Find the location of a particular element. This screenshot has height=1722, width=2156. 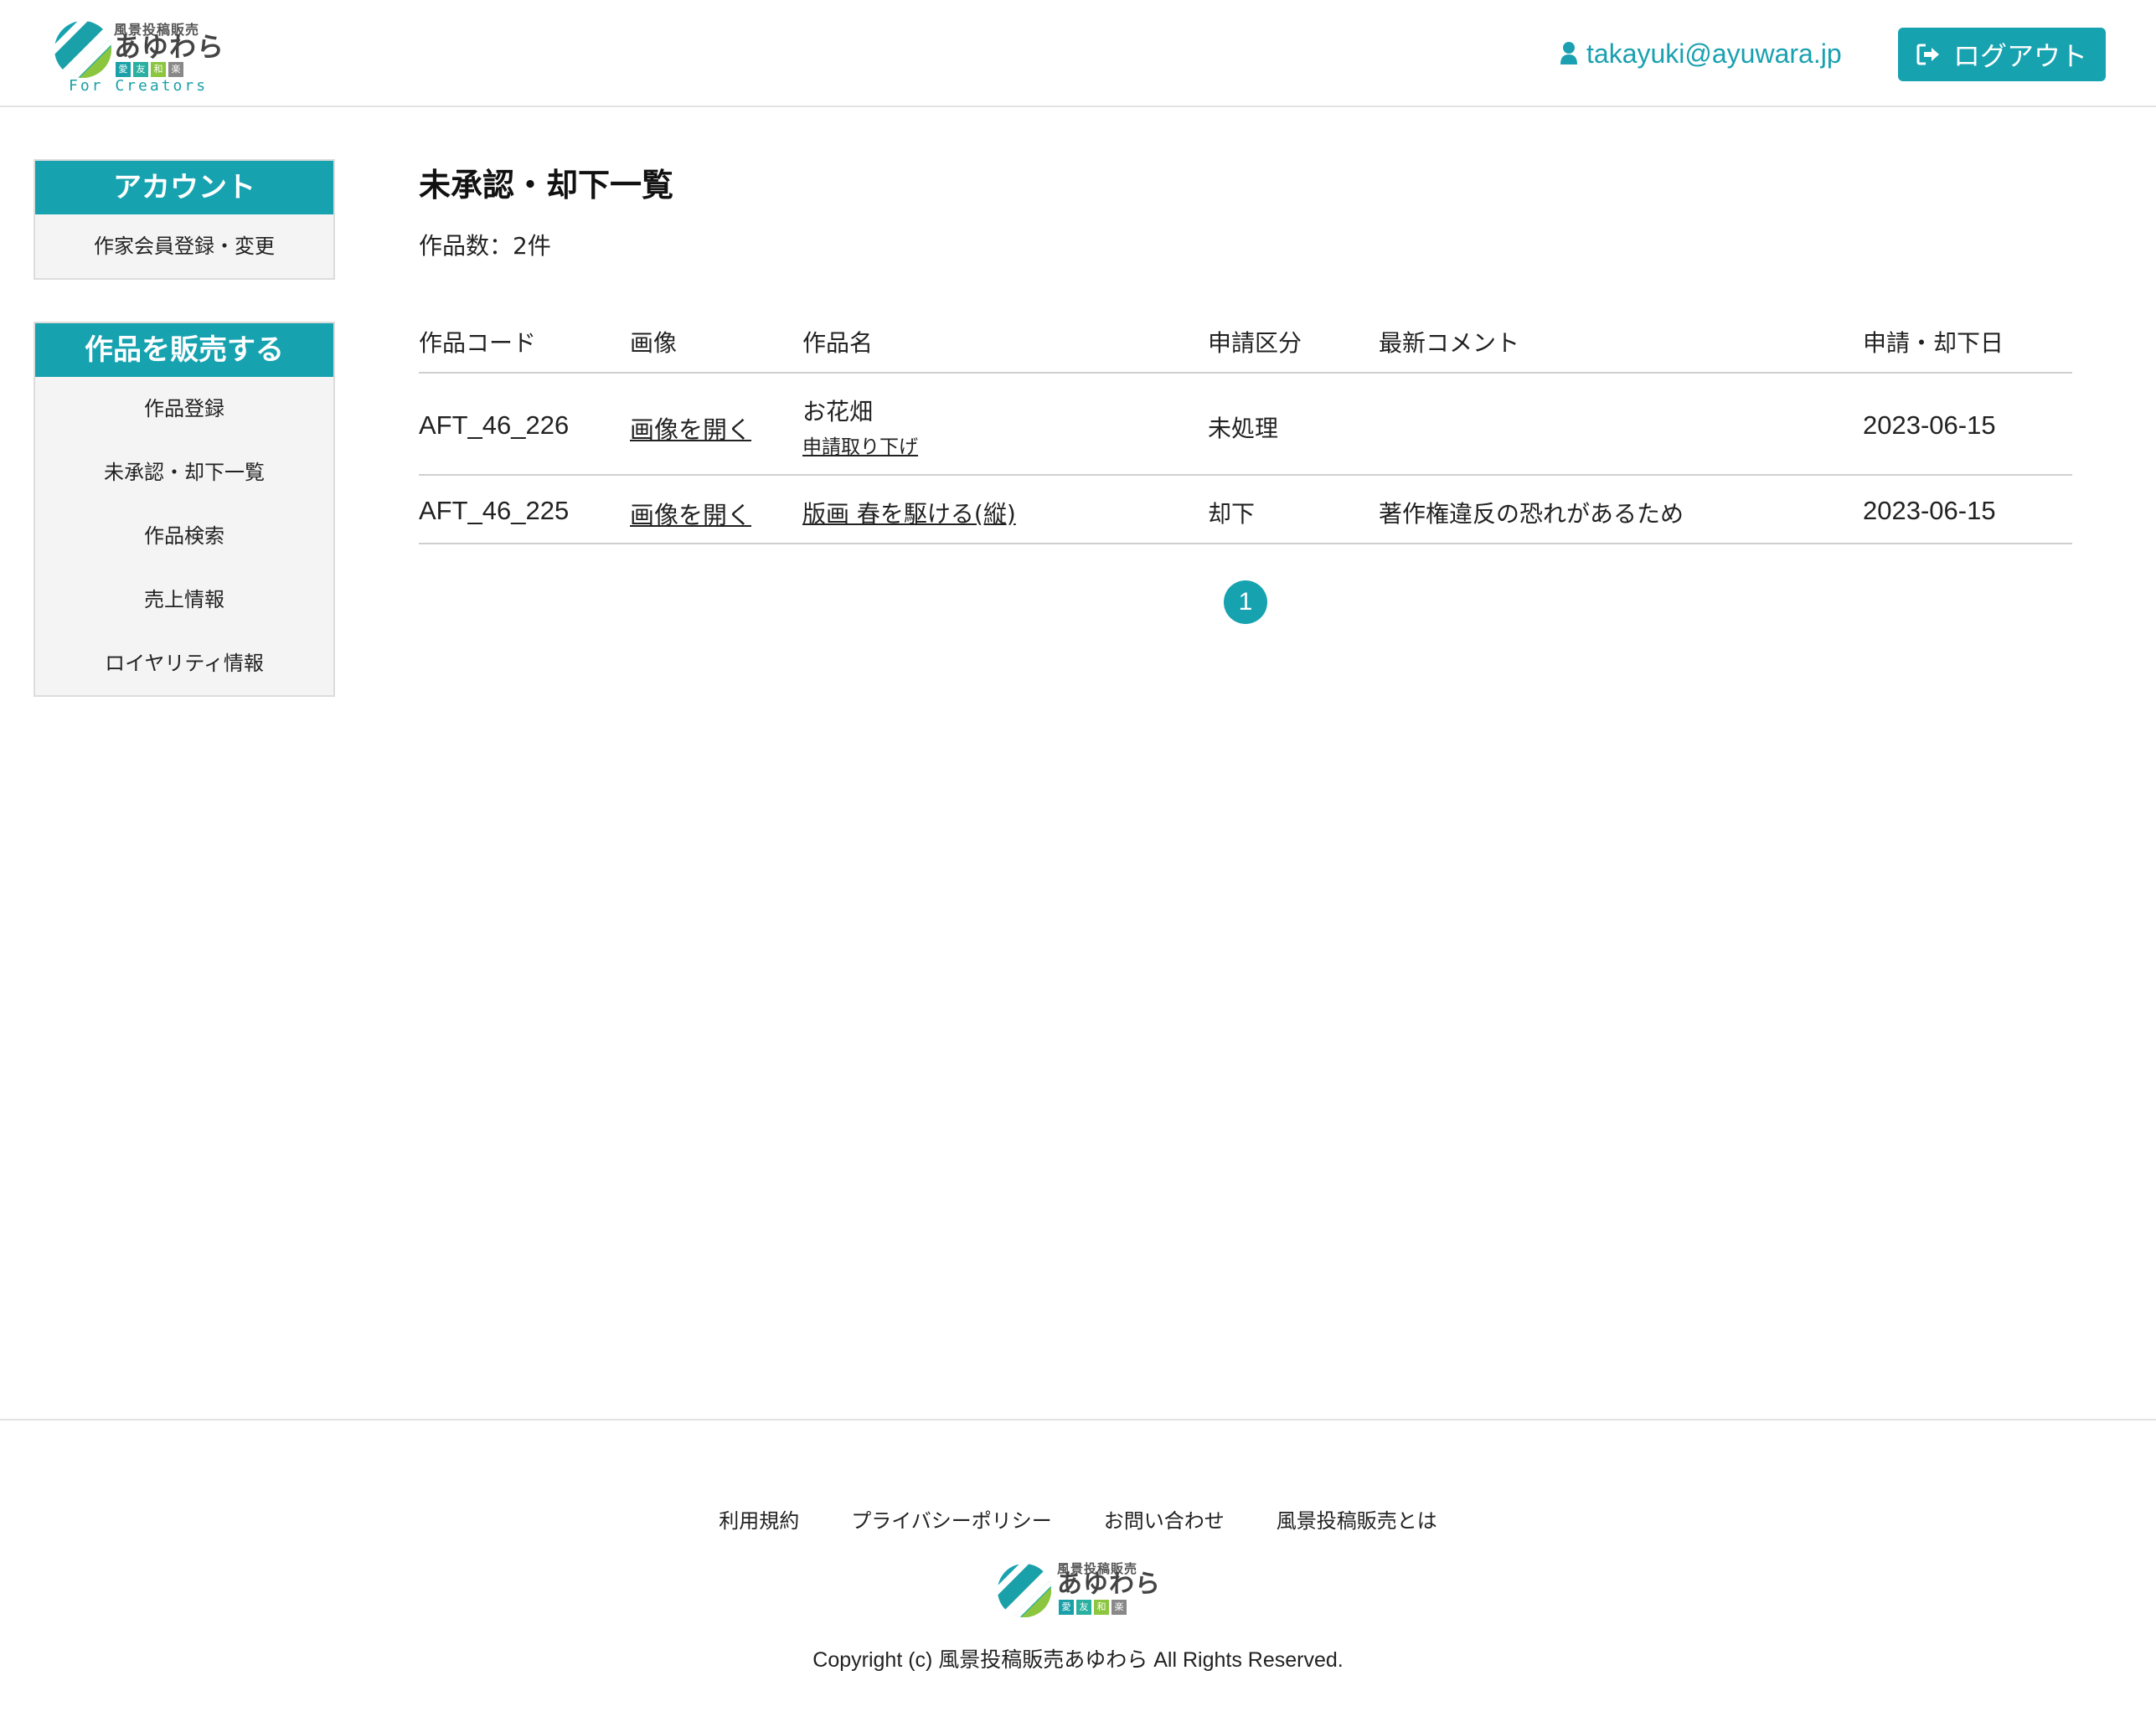

column-header-comment: 最新コメント is located at coordinates (1449, 343).